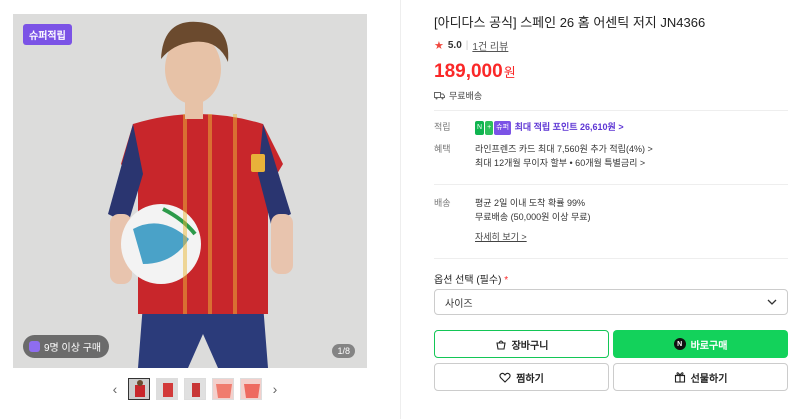  I want to click on points-text: 최대 적립 포인트 26,610원 >, so click(569, 127).